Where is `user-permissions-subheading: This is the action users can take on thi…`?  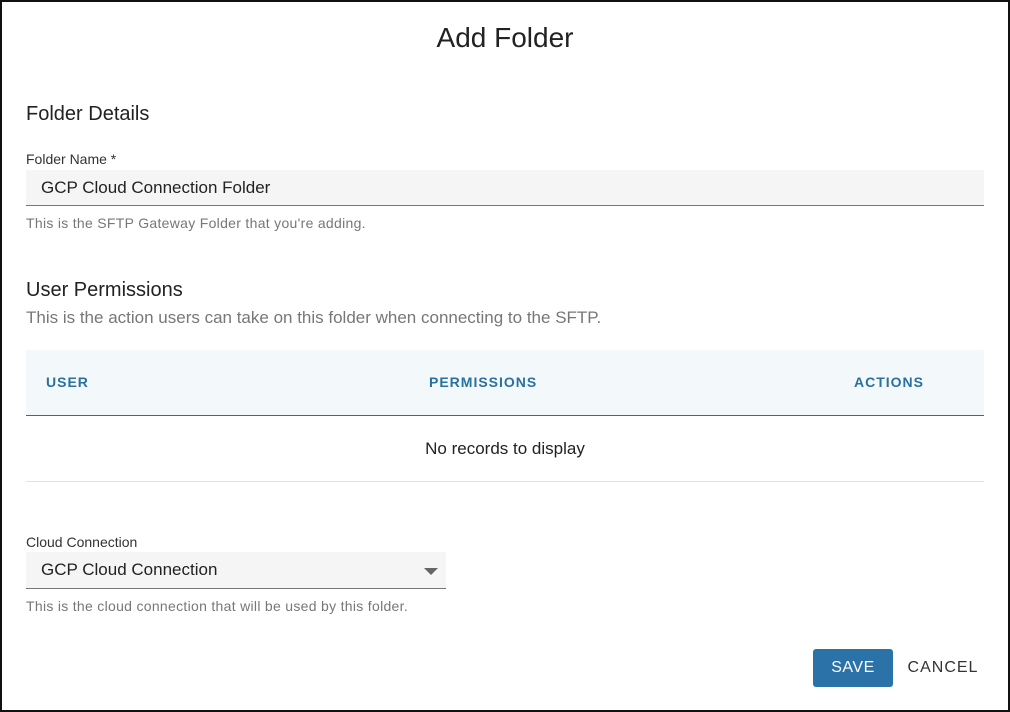
user-permissions-subheading: This is the action users can take on thi… is located at coordinates (314, 317).